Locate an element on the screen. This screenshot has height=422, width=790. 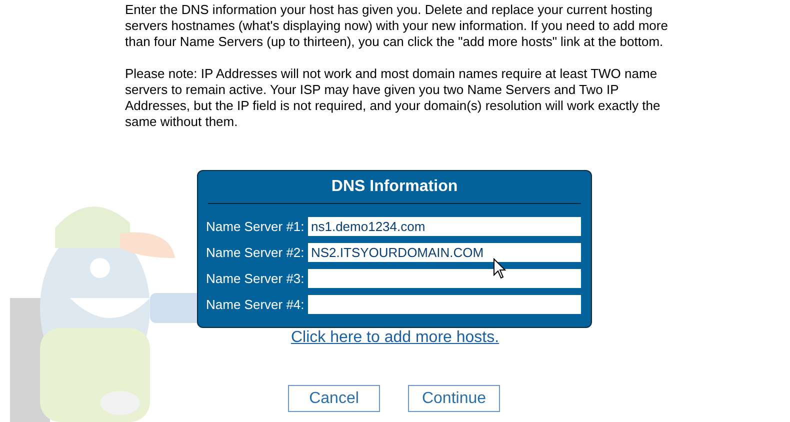
field-label: Name Server #3: is located at coordinates (256, 278).